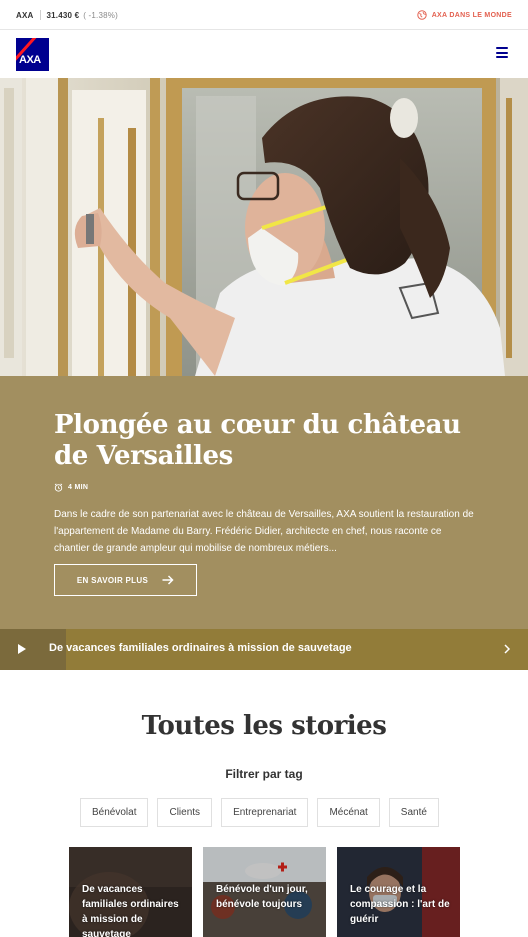 Image resolution: width=528 pixels, height=937 pixels. Describe the element at coordinates (100, 15) in the screenshot. I see `ticker-change: ( -1.38%)` at that location.